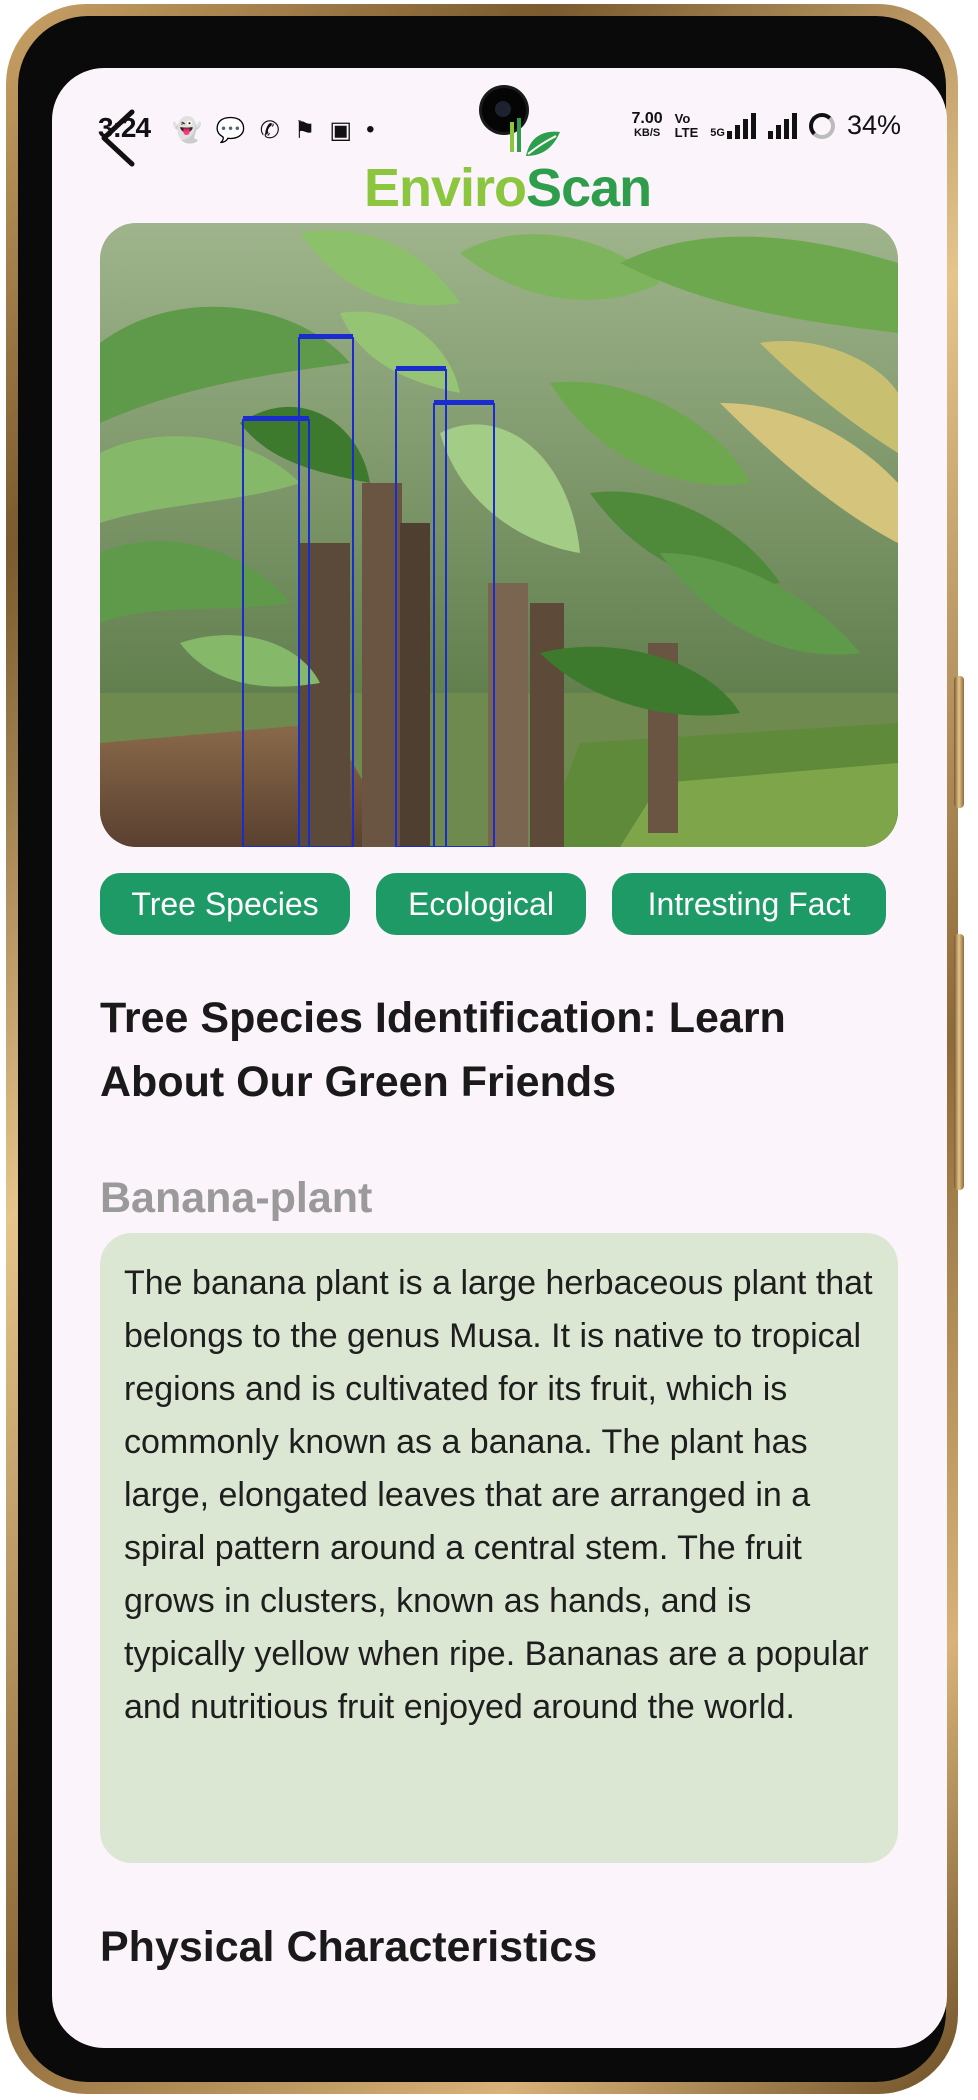  Describe the element at coordinates (959, 1062) in the screenshot. I see `power-button` at that location.